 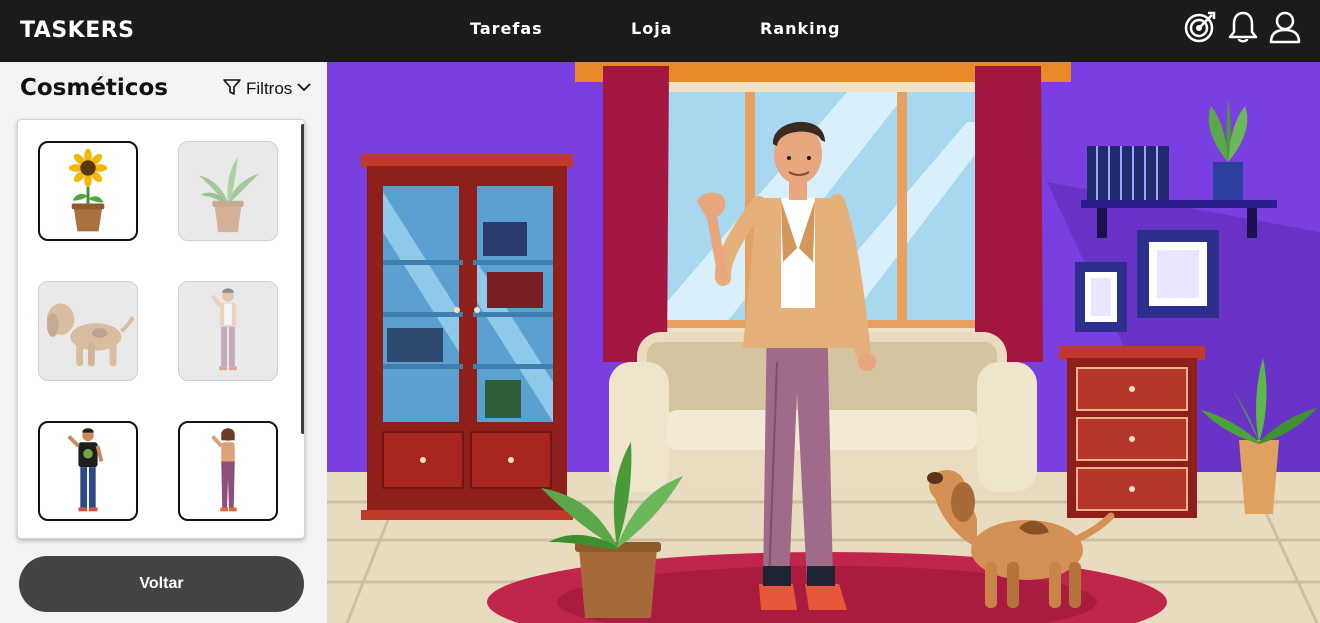 What do you see at coordinates (1285, 27) in the screenshot?
I see `user-icon` at bounding box center [1285, 27].